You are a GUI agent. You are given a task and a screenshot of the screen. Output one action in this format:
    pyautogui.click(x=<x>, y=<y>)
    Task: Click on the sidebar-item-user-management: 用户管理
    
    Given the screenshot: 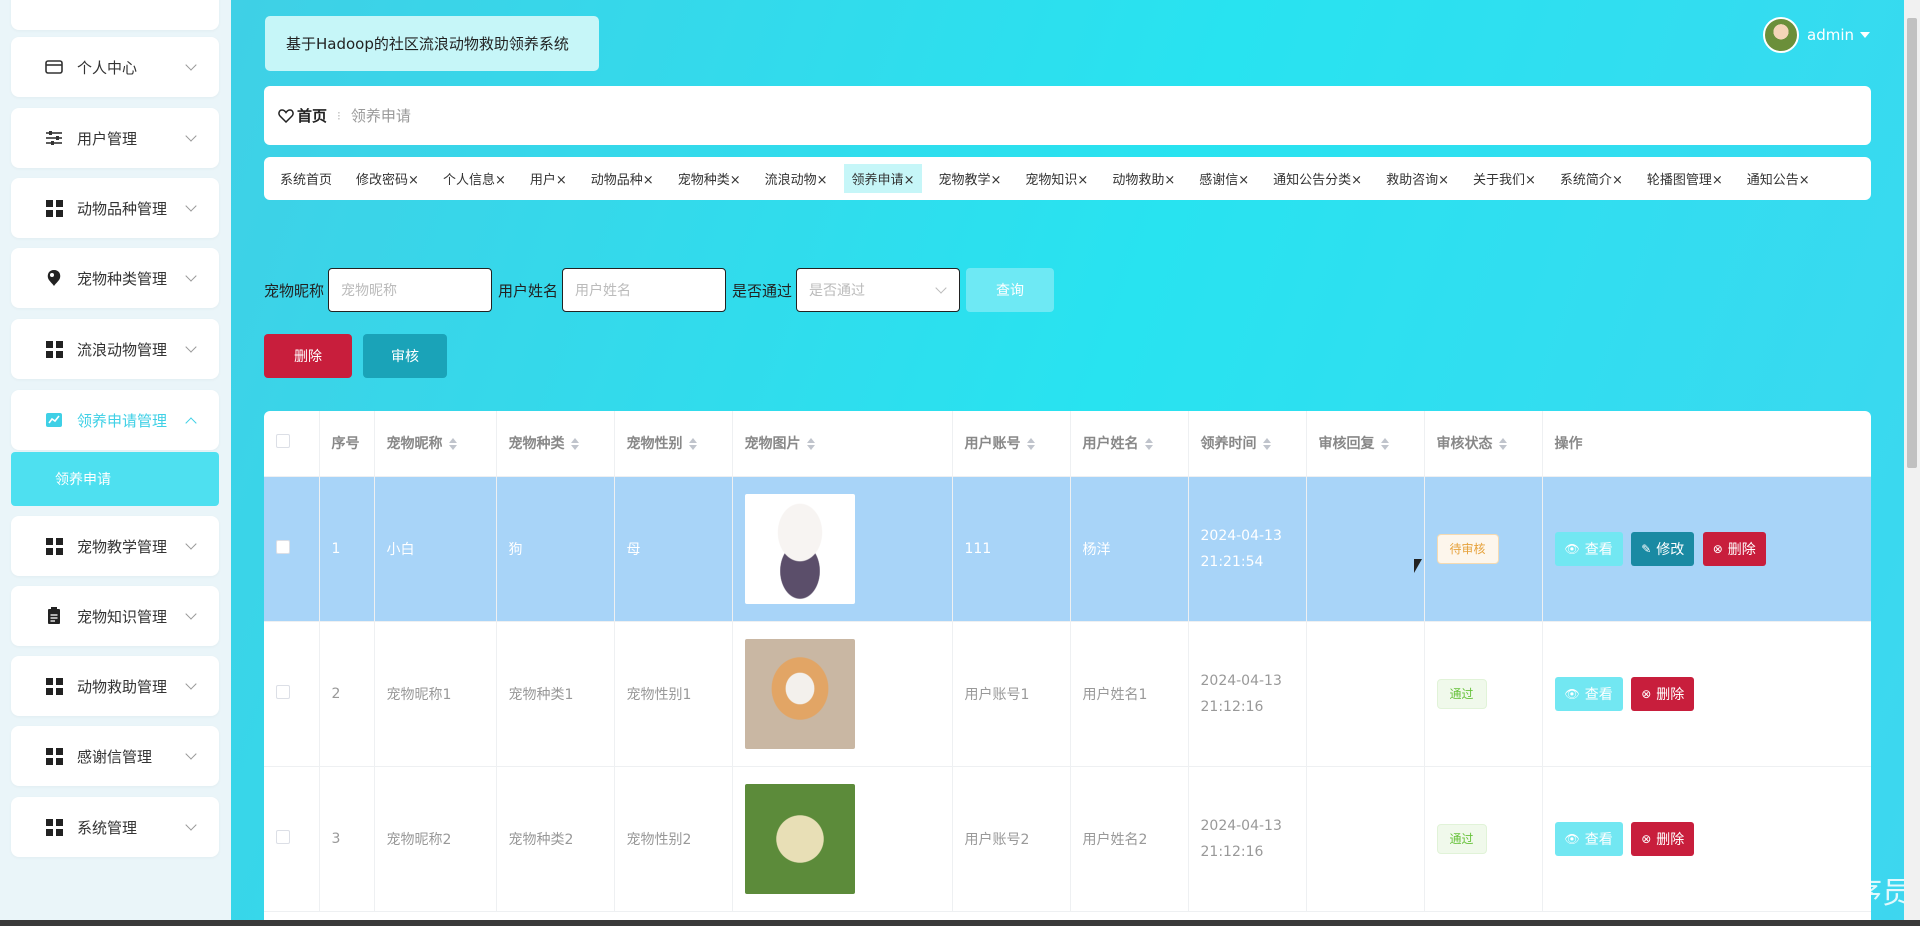 What is the action you would take?
    pyautogui.click(x=115, y=138)
    